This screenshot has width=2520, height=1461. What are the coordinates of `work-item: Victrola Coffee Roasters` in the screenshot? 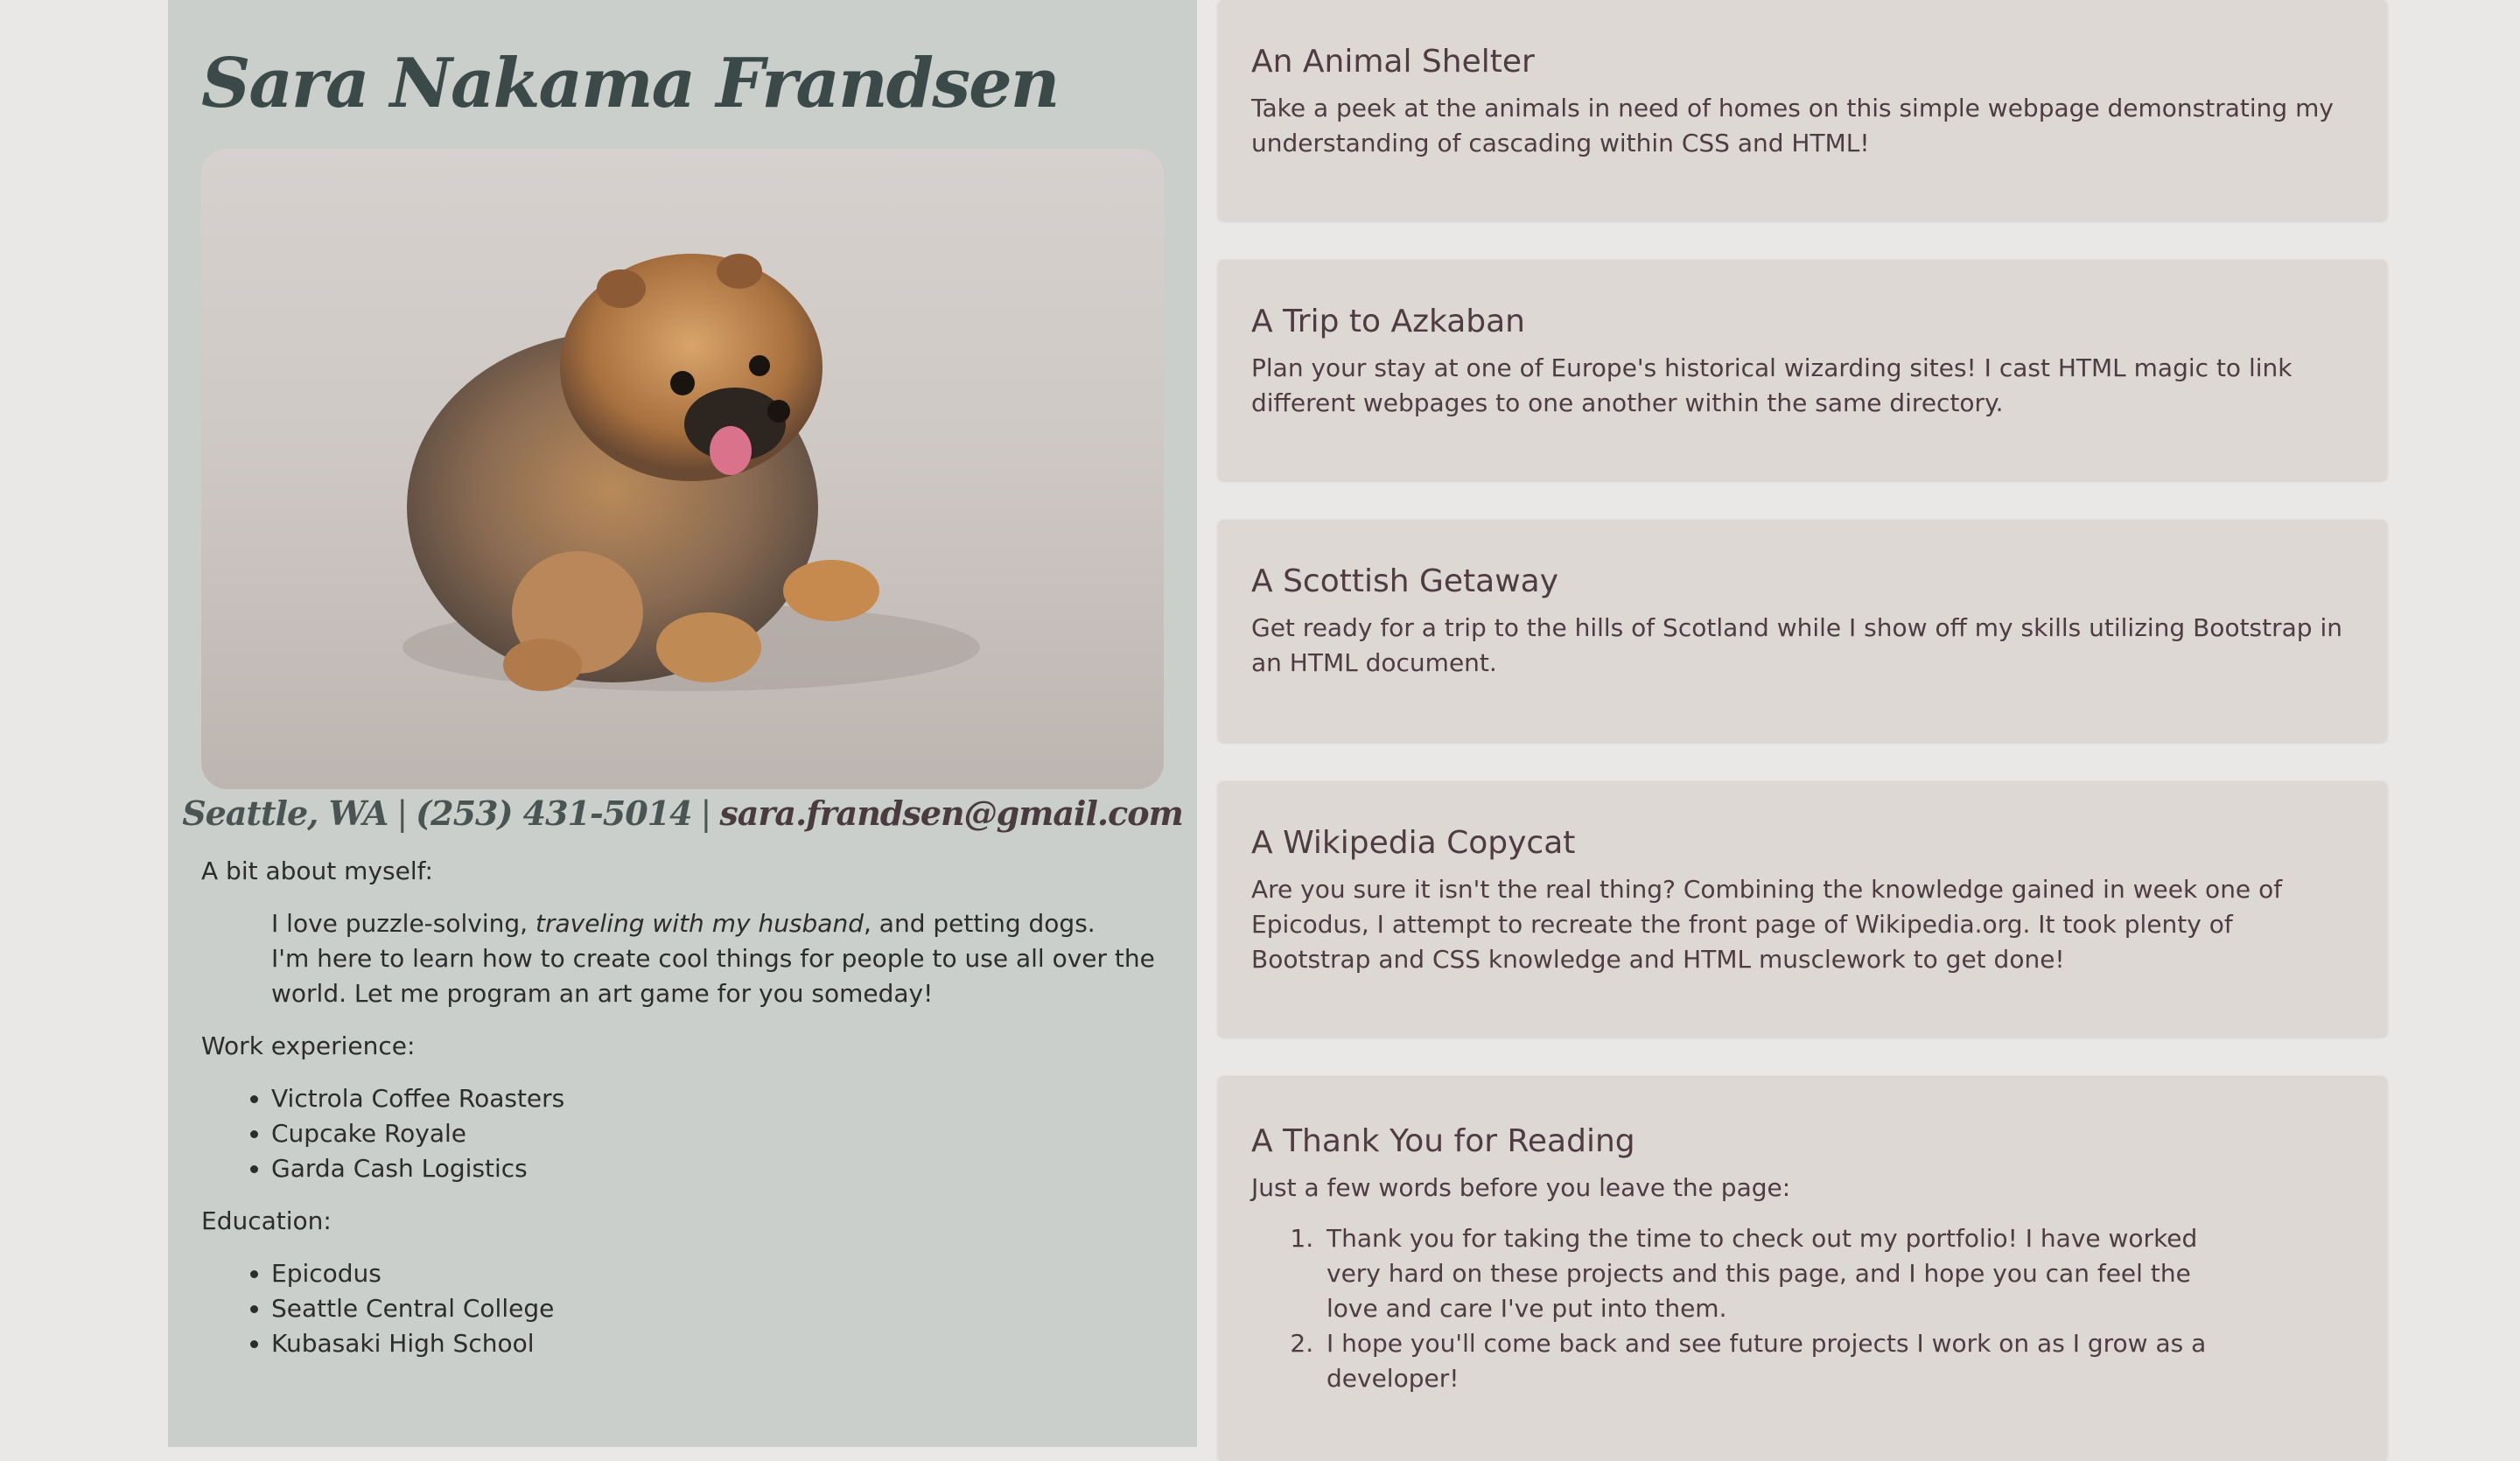 It's located at (717, 1099).